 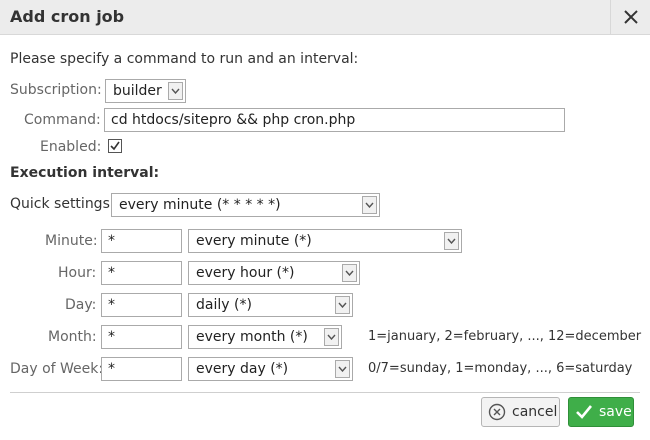 I want to click on close-icon, so click(x=631, y=17).